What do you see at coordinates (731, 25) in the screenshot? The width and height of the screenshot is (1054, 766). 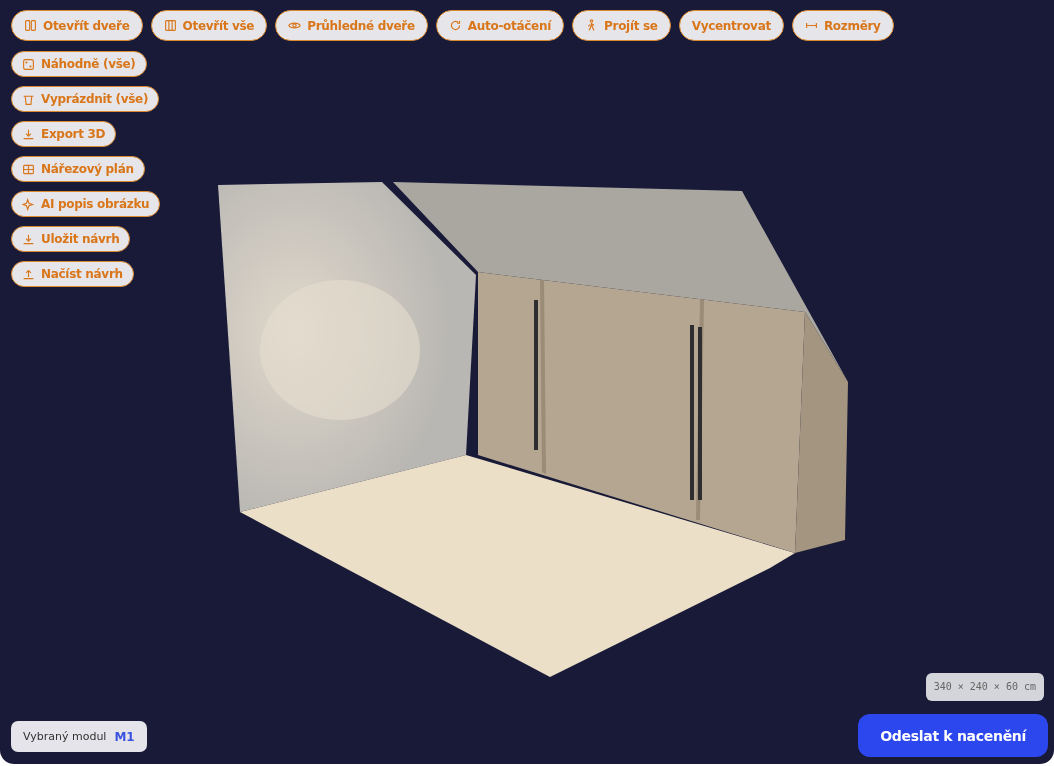 I see `toolbar-button: Vycentrovat` at bounding box center [731, 25].